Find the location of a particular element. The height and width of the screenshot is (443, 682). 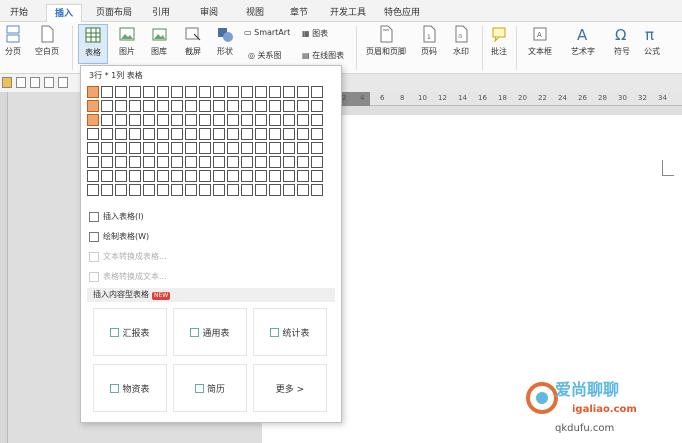

gallery-button: 图库 is located at coordinates (159, 40).